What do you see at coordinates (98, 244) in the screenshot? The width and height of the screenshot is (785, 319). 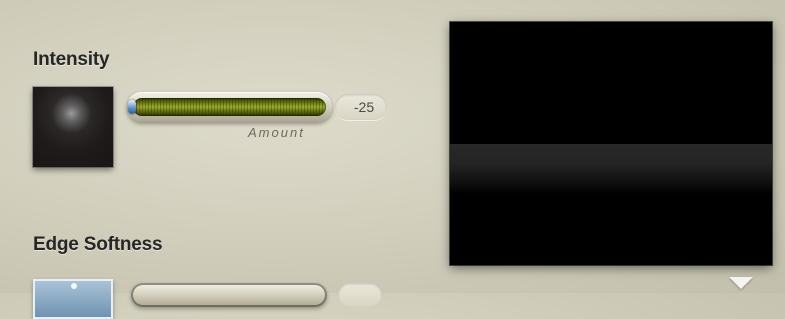 I see `edge-softness-title: Edge Softness` at bounding box center [98, 244].